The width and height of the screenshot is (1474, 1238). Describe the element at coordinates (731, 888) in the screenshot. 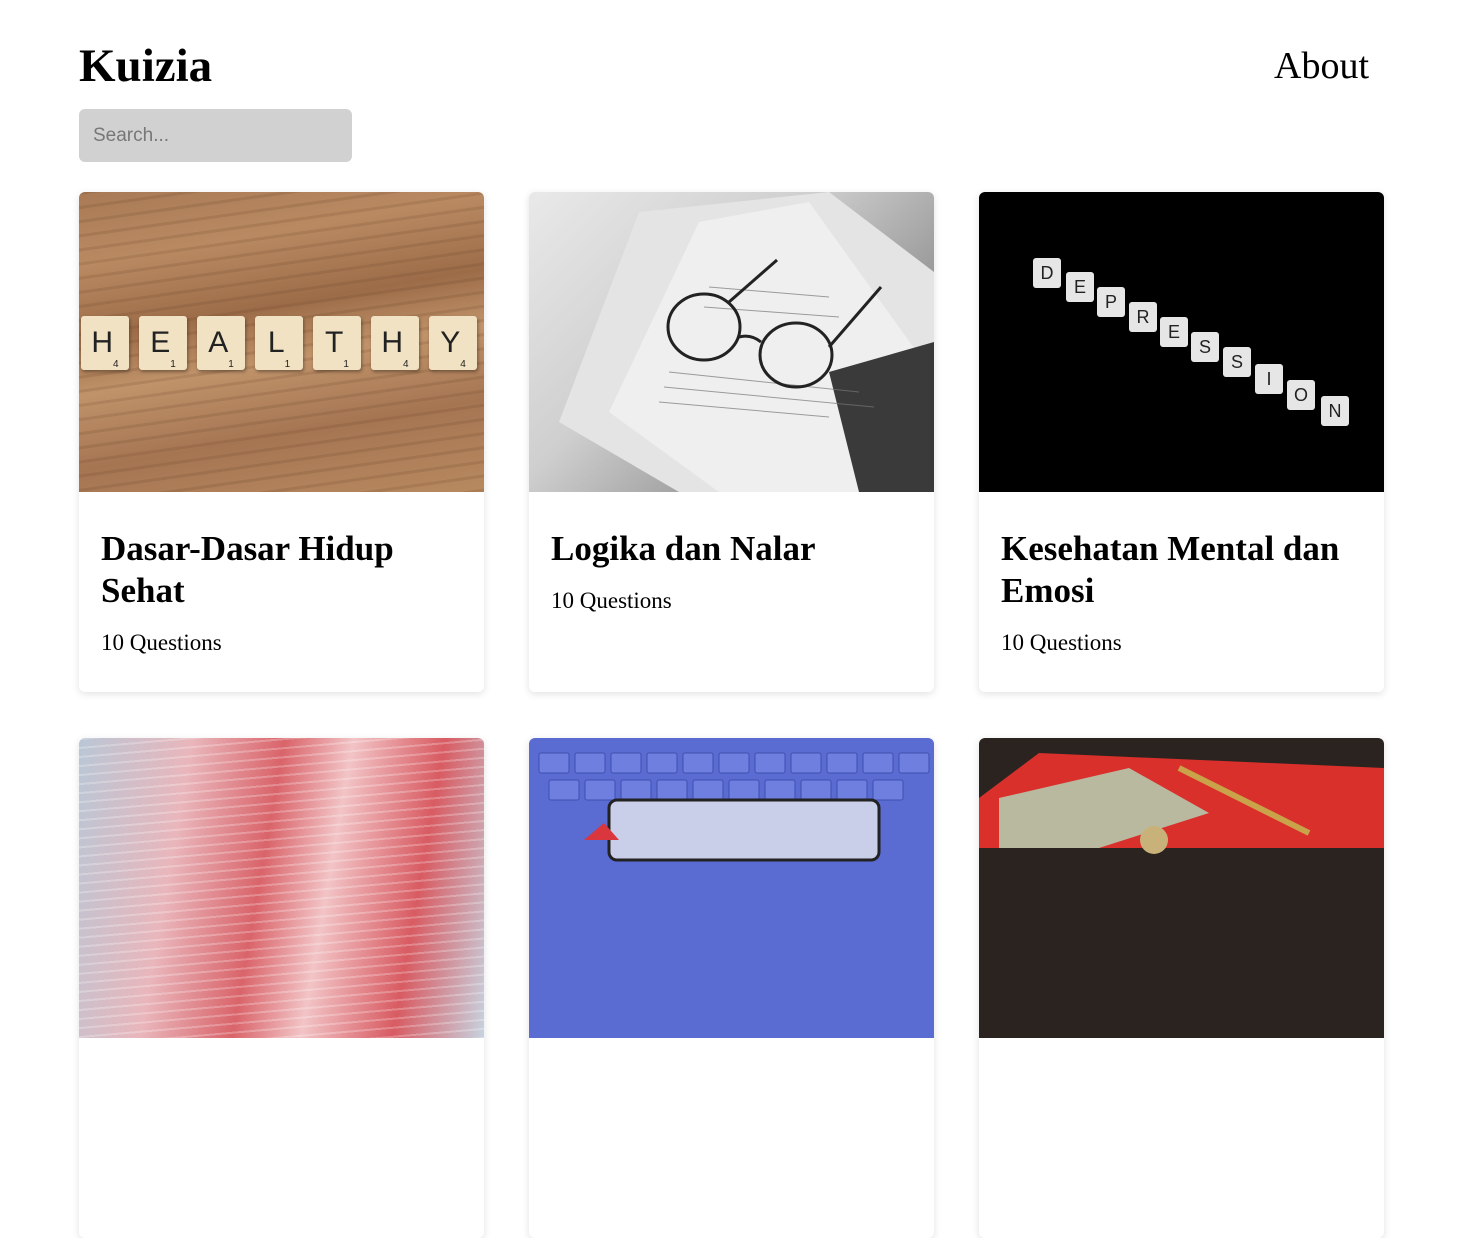

I see `quiz-thumbnail-keyboard` at that location.